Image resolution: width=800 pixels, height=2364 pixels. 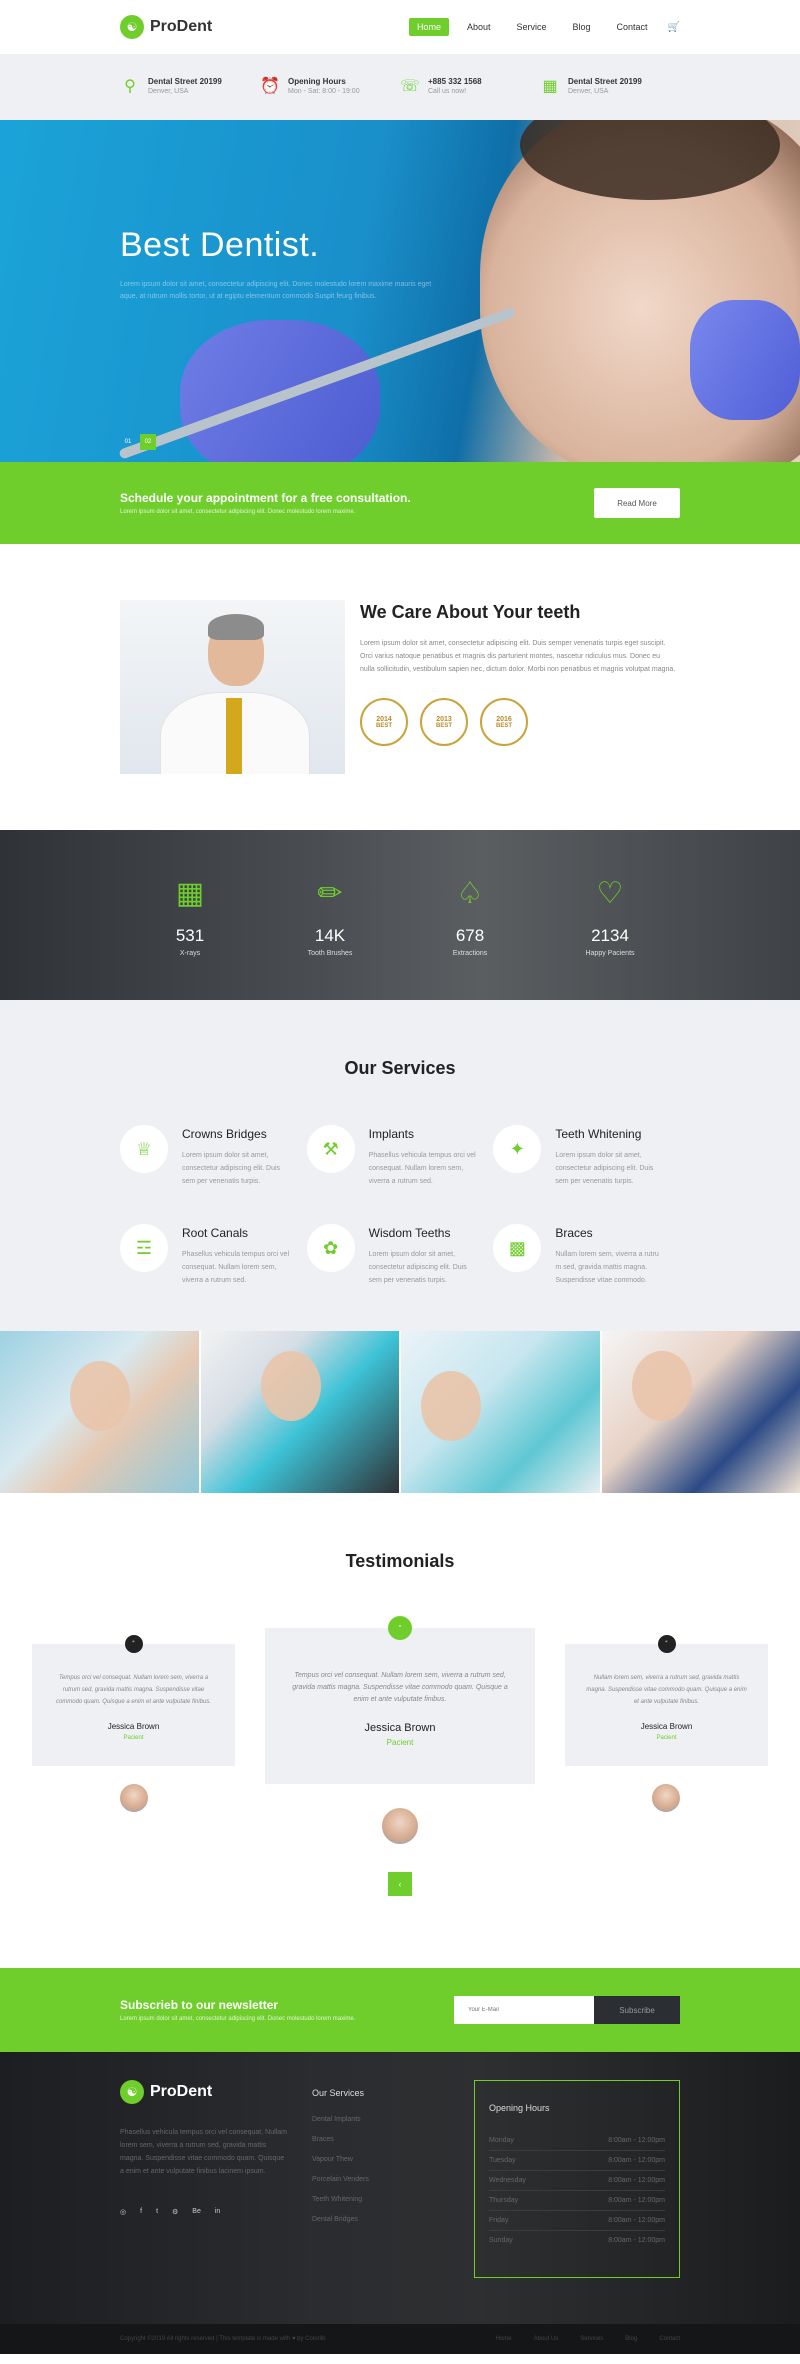 What do you see at coordinates (577, 2201) in the screenshot?
I see `hours-row: Thursday 8:00am - 12:00pm` at bounding box center [577, 2201].